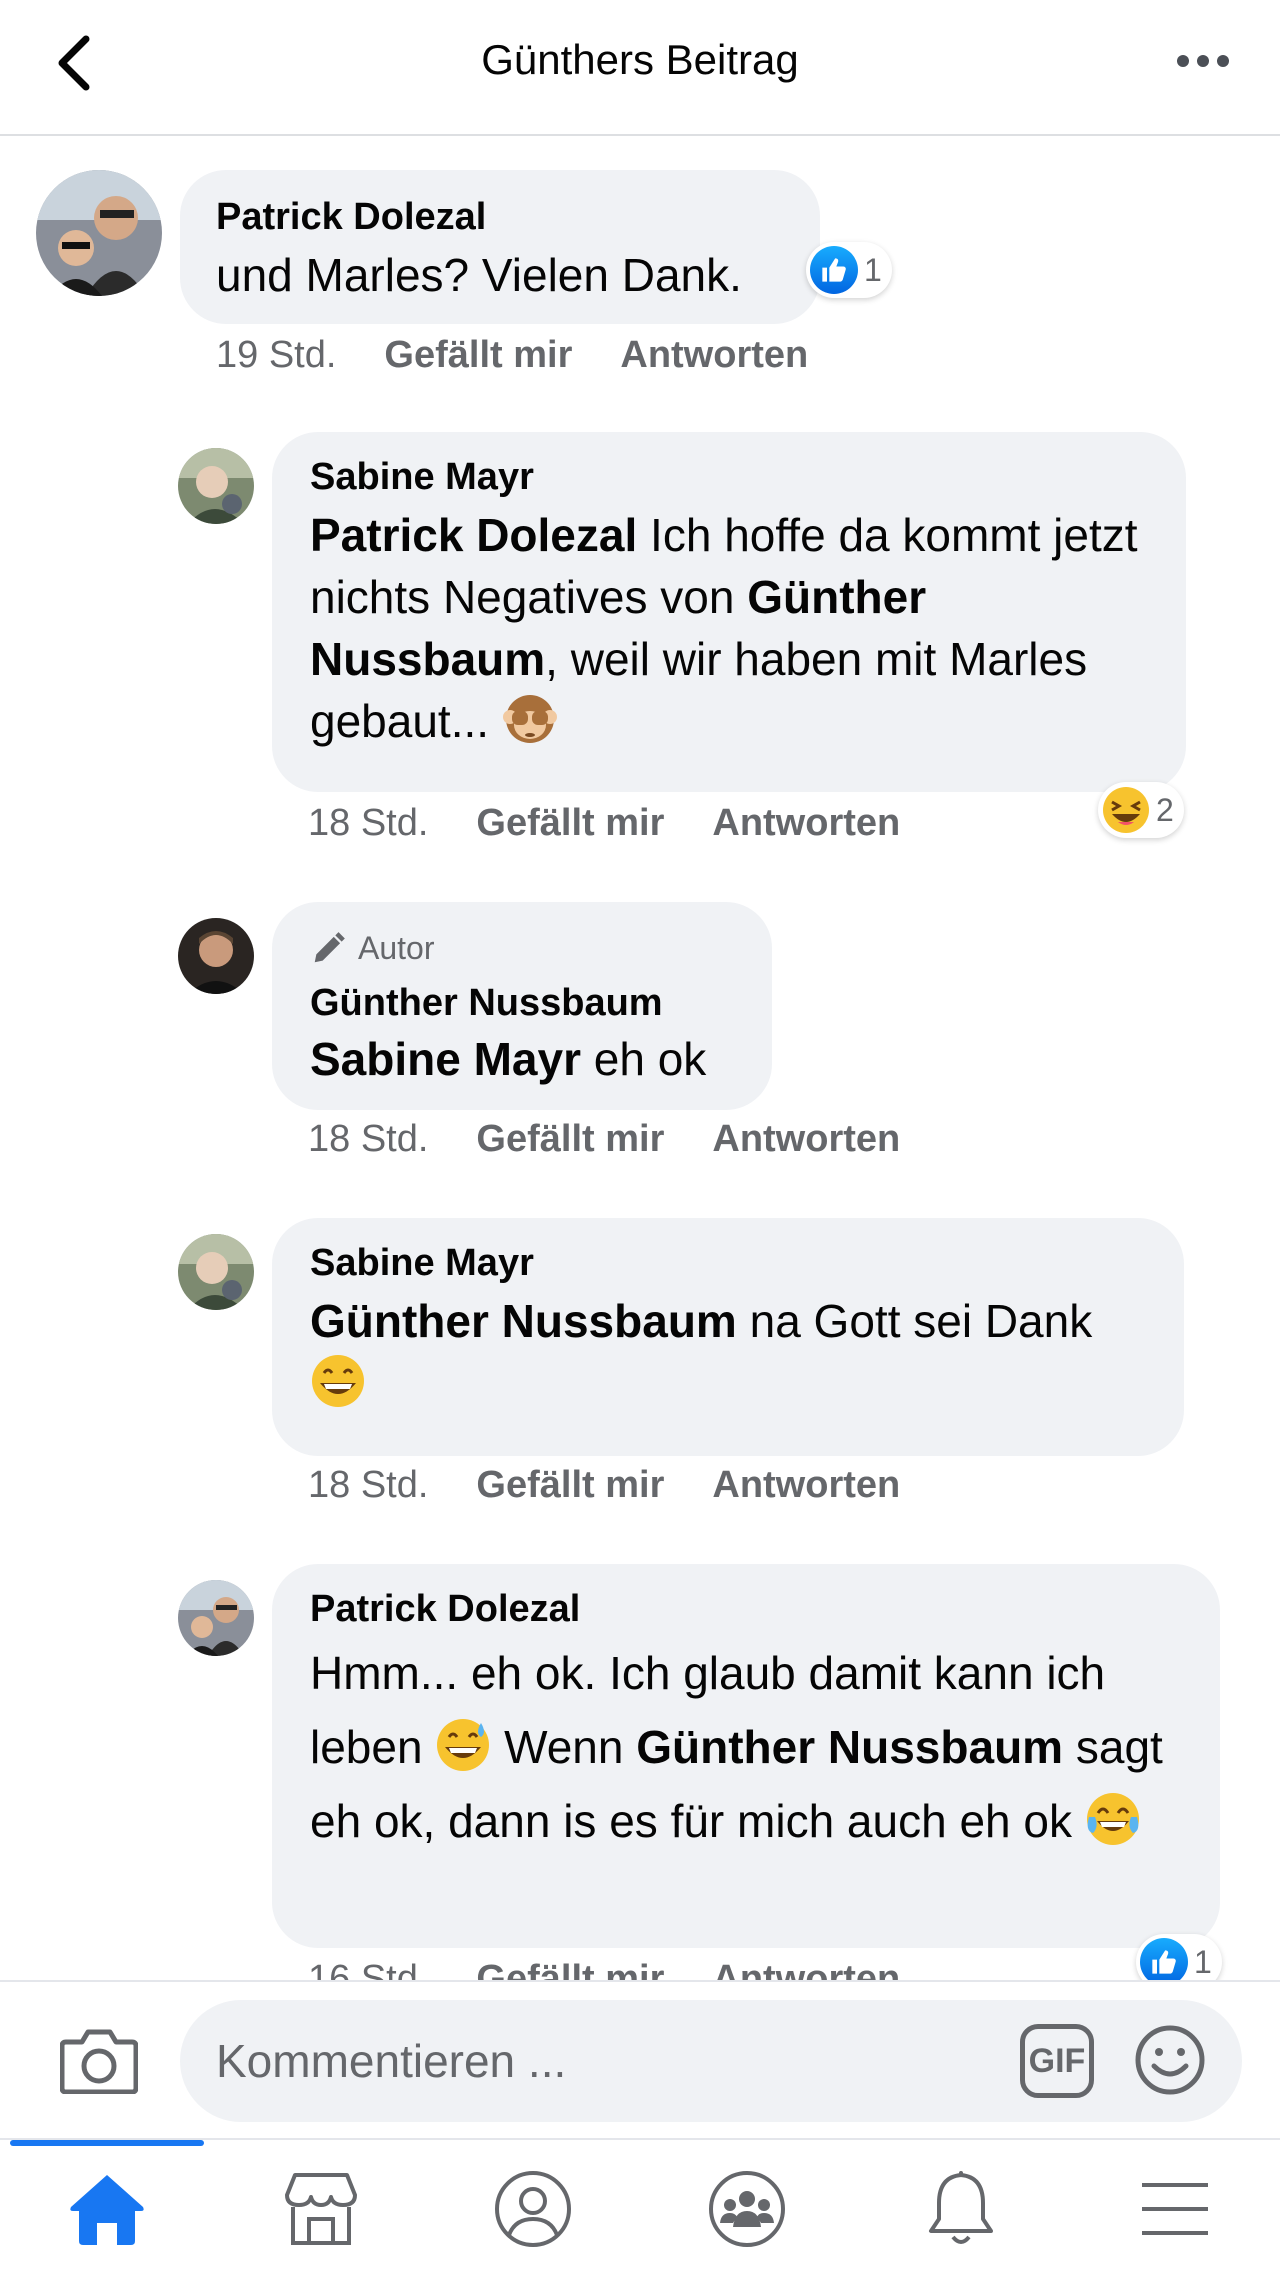 The width and height of the screenshot is (1280, 2275). What do you see at coordinates (107, 2143) in the screenshot?
I see `active-tab-indicator` at bounding box center [107, 2143].